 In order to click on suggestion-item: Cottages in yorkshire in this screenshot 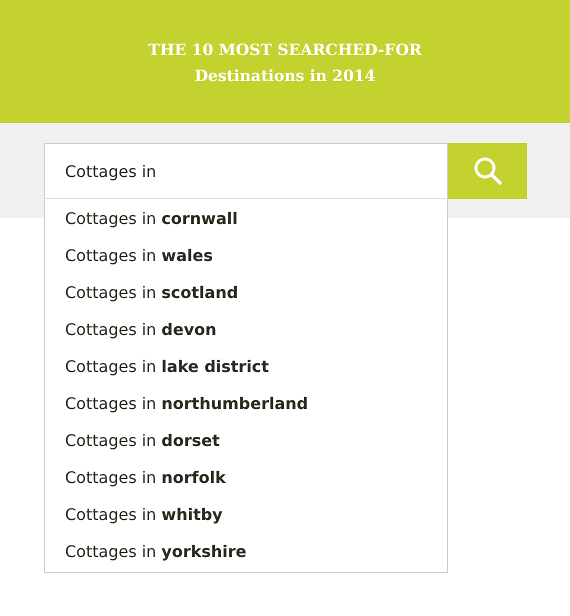, I will do `click(246, 551)`.